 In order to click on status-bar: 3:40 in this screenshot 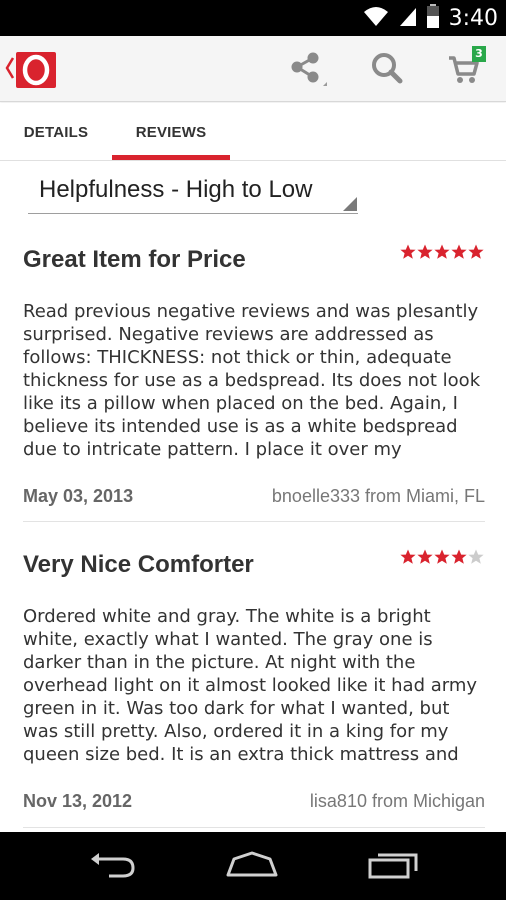, I will do `click(253, 18)`.